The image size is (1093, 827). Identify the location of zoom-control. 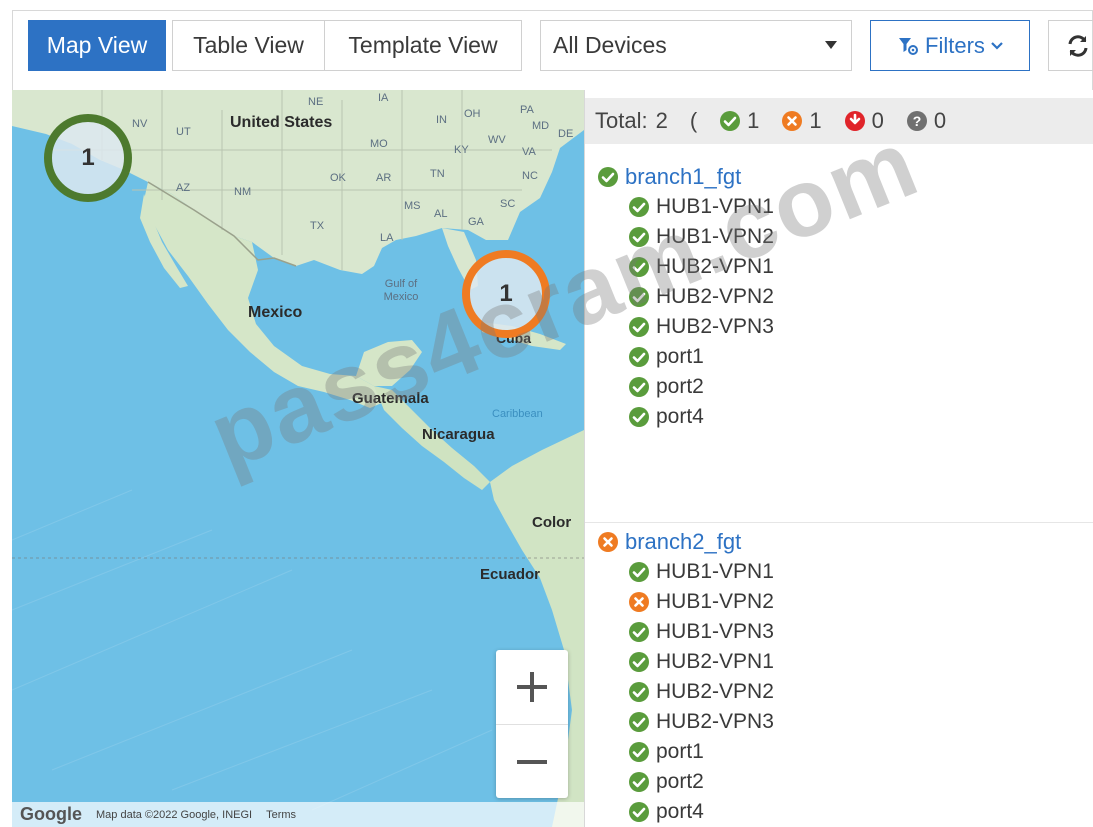
(532, 724).